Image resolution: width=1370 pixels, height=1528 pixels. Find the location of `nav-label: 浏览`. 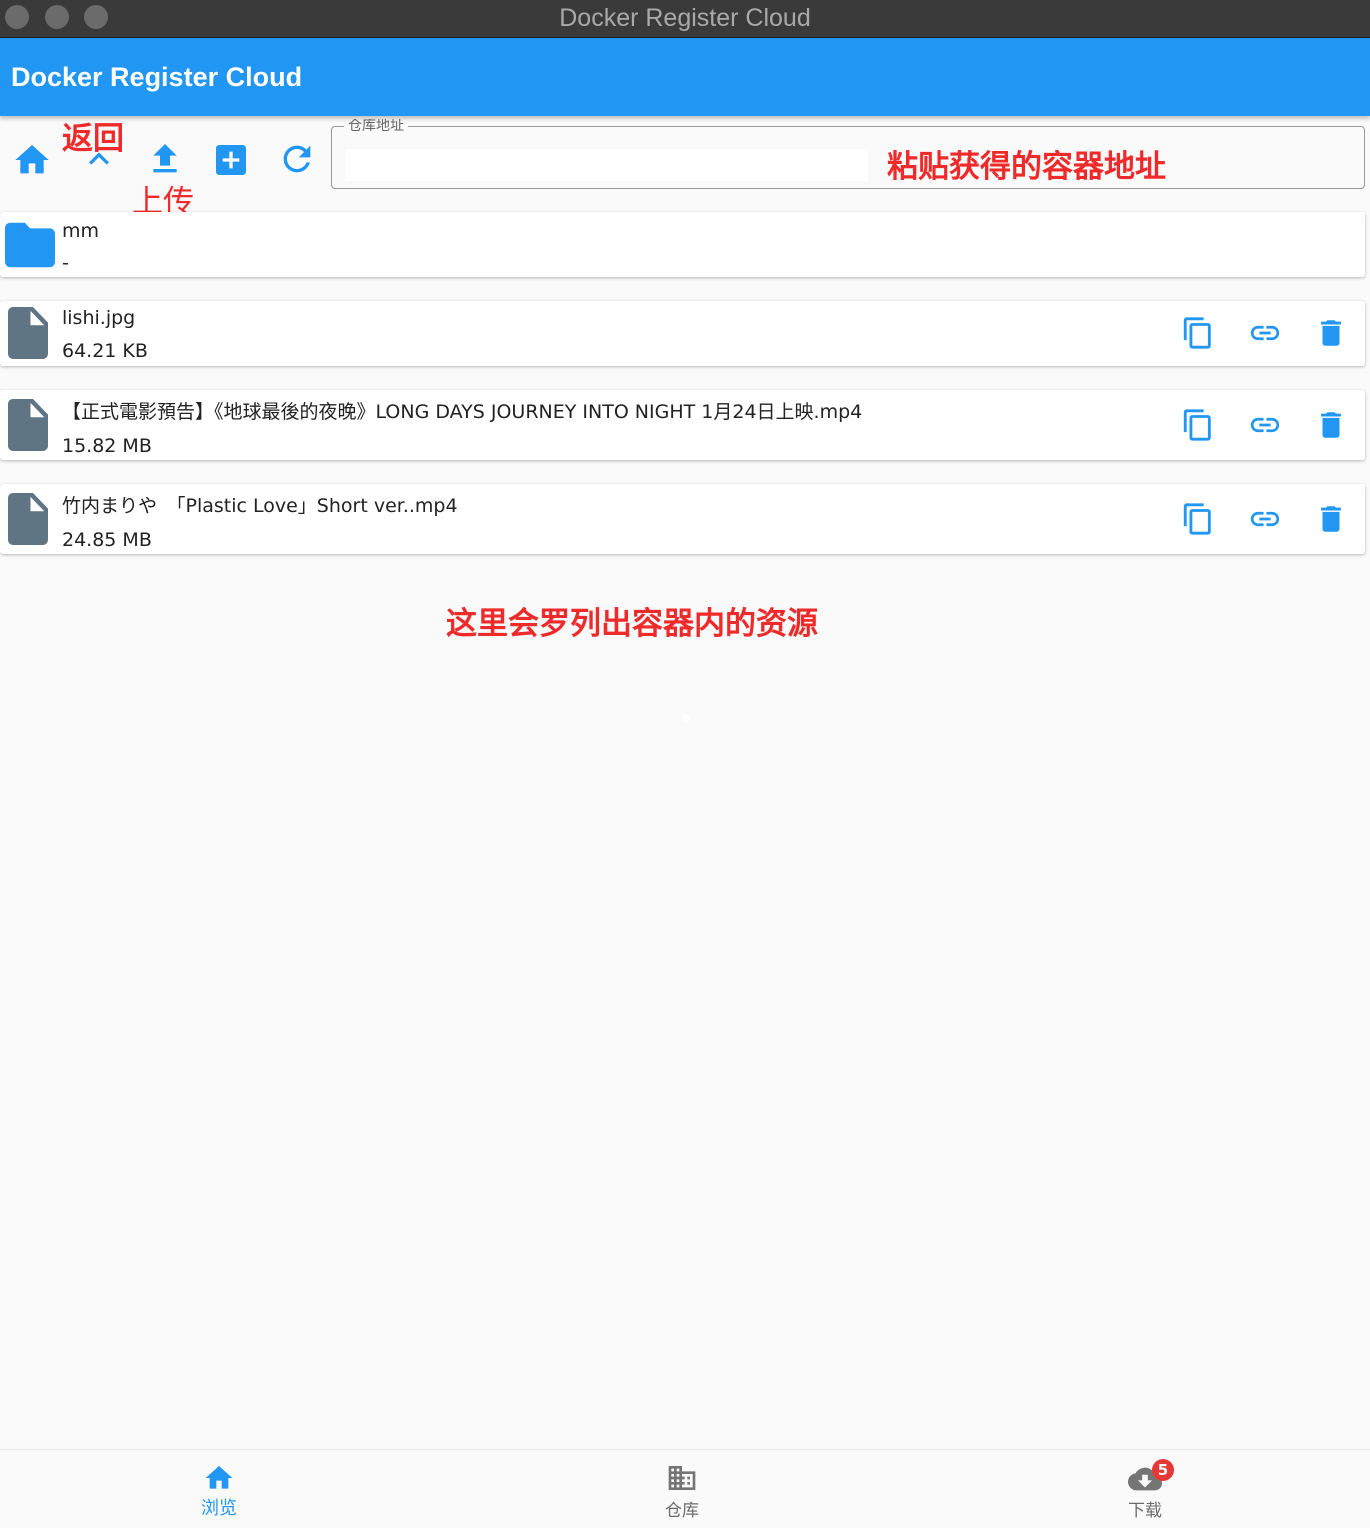

nav-label: 浏览 is located at coordinates (219, 1508).